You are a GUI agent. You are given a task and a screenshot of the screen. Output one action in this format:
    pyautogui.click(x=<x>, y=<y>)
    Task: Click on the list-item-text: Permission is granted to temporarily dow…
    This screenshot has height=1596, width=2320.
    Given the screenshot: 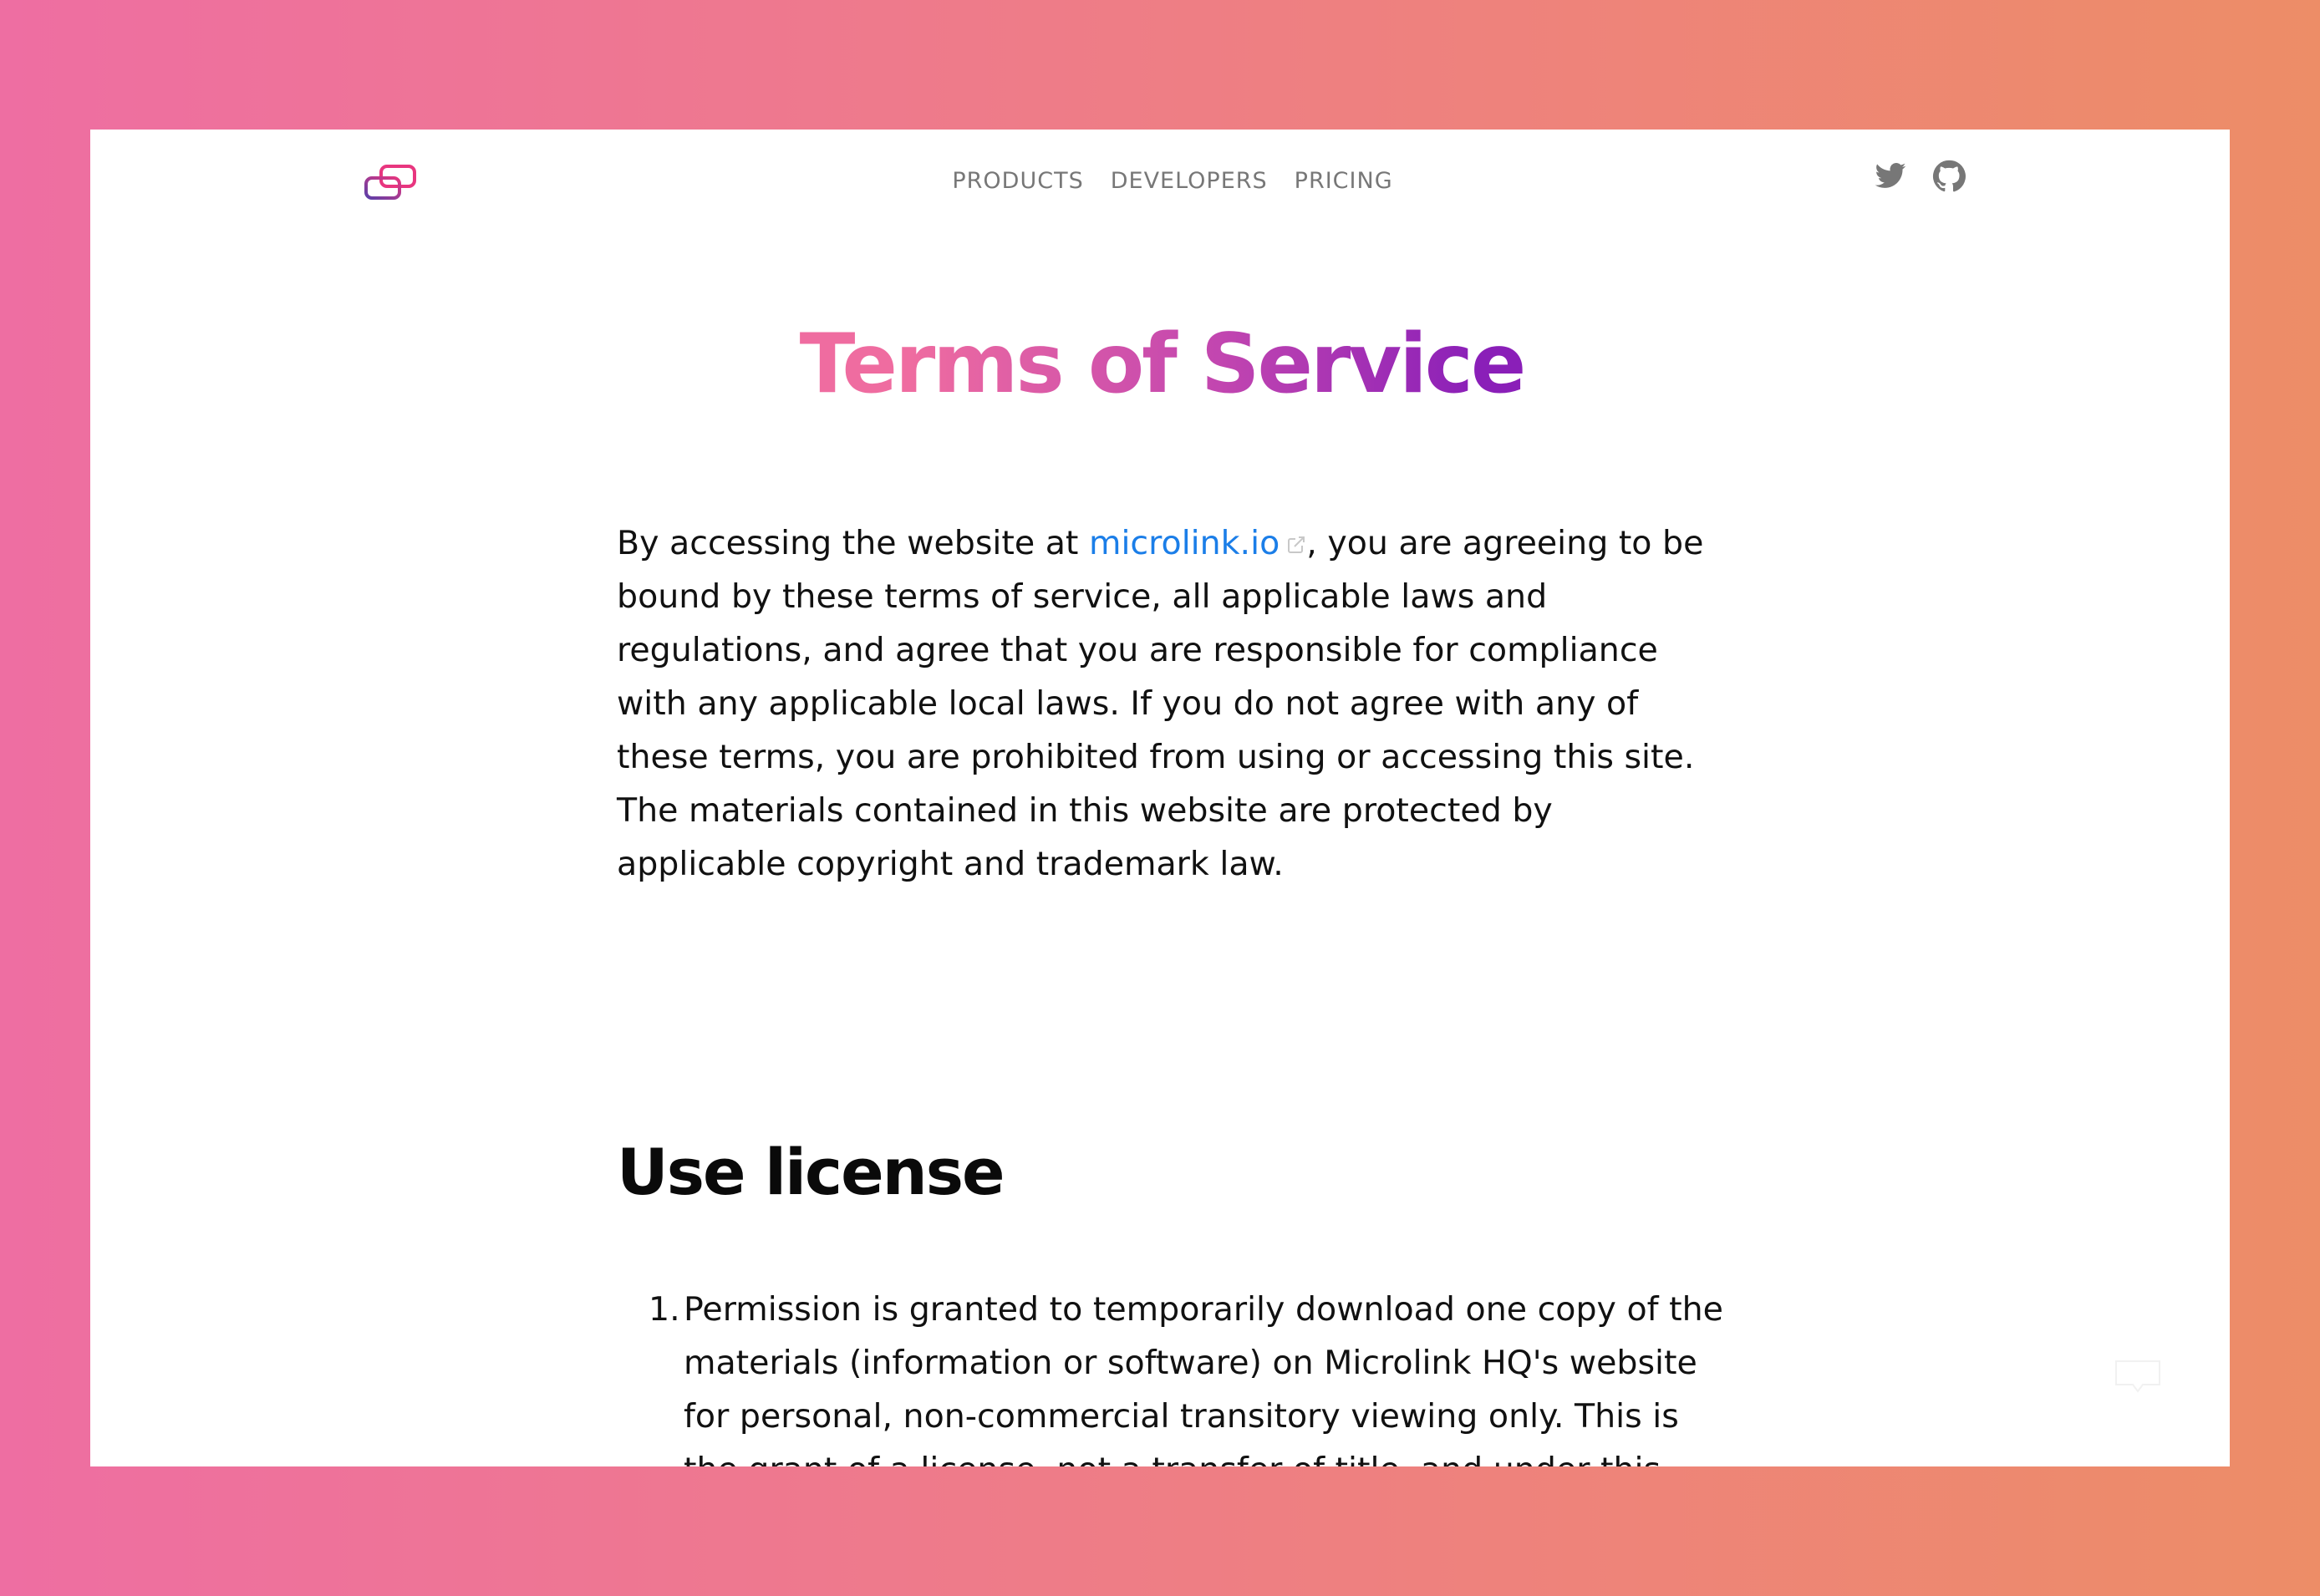 What is the action you would take?
    pyautogui.click(x=1204, y=1378)
    